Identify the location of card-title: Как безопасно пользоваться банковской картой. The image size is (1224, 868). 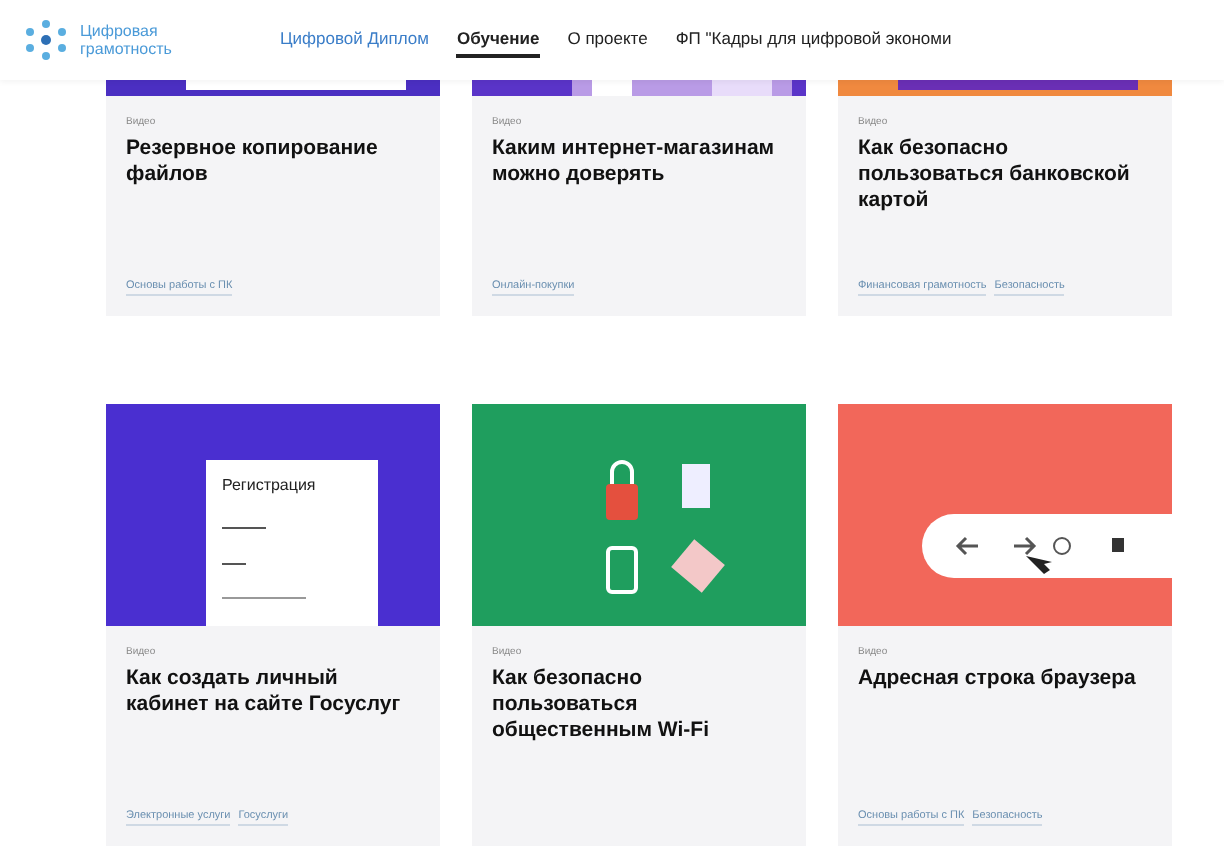
(1005, 203).